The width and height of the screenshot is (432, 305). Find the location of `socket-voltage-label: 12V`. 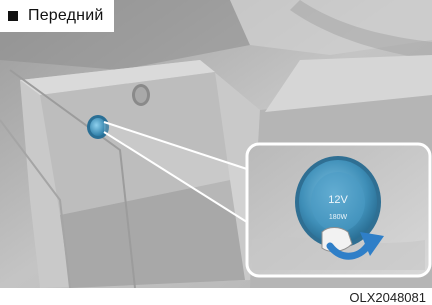

socket-voltage-label: 12V is located at coordinates (338, 200).